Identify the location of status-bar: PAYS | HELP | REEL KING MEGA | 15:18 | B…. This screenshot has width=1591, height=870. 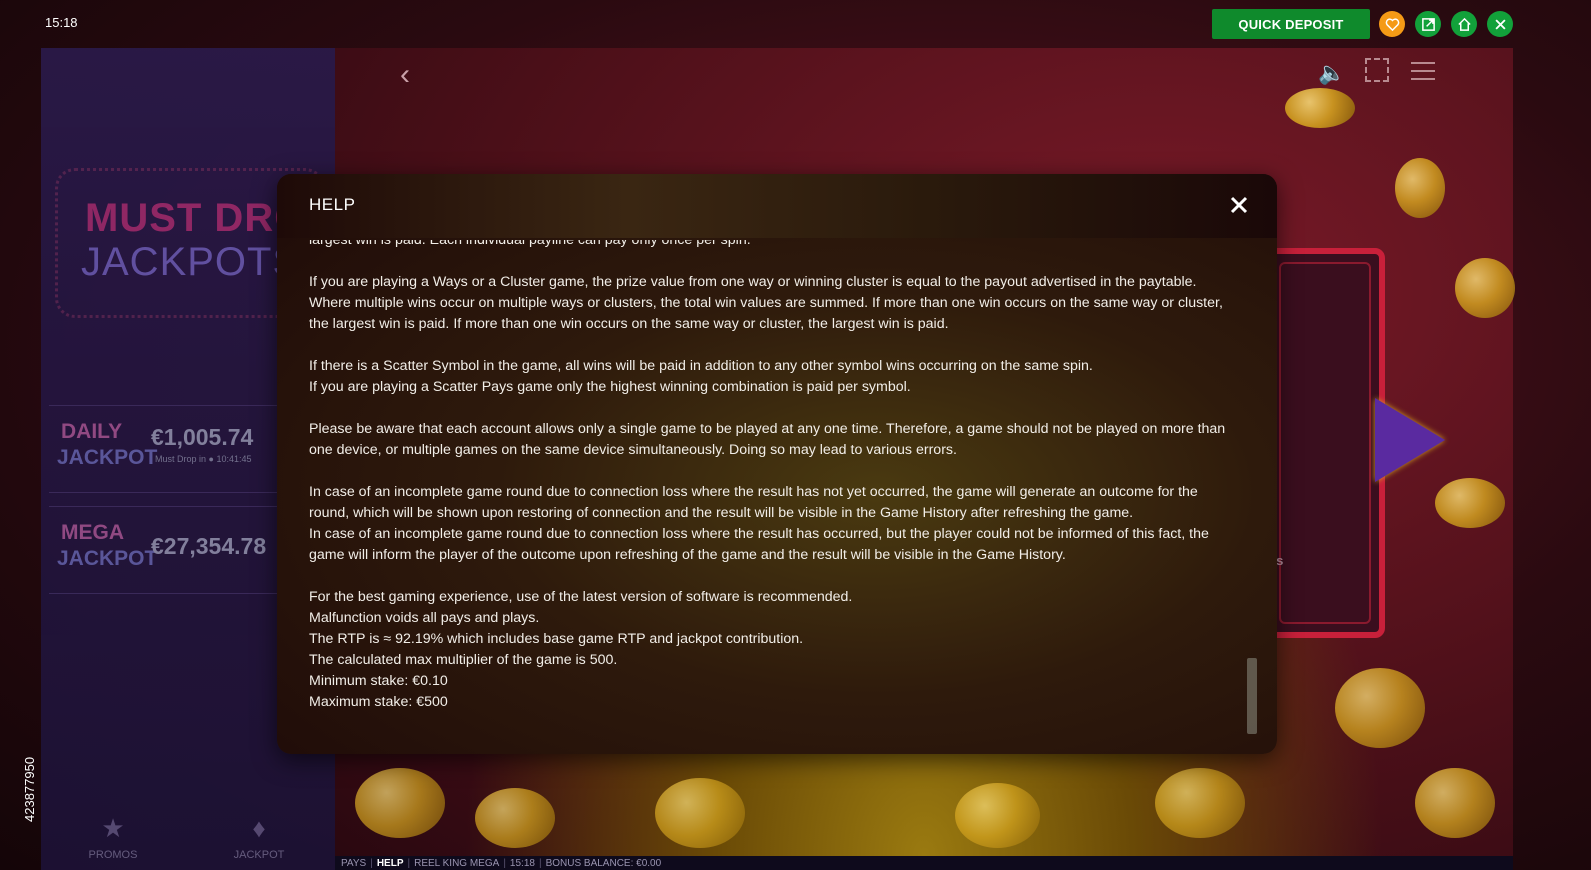
(924, 863).